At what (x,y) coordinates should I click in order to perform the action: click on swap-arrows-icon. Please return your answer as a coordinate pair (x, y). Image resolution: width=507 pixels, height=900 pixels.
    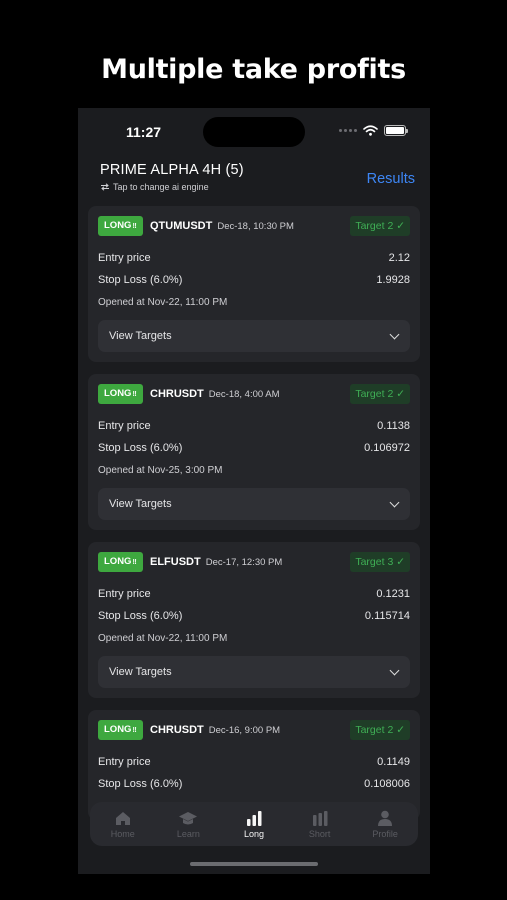
    Looking at the image, I should click on (105, 187).